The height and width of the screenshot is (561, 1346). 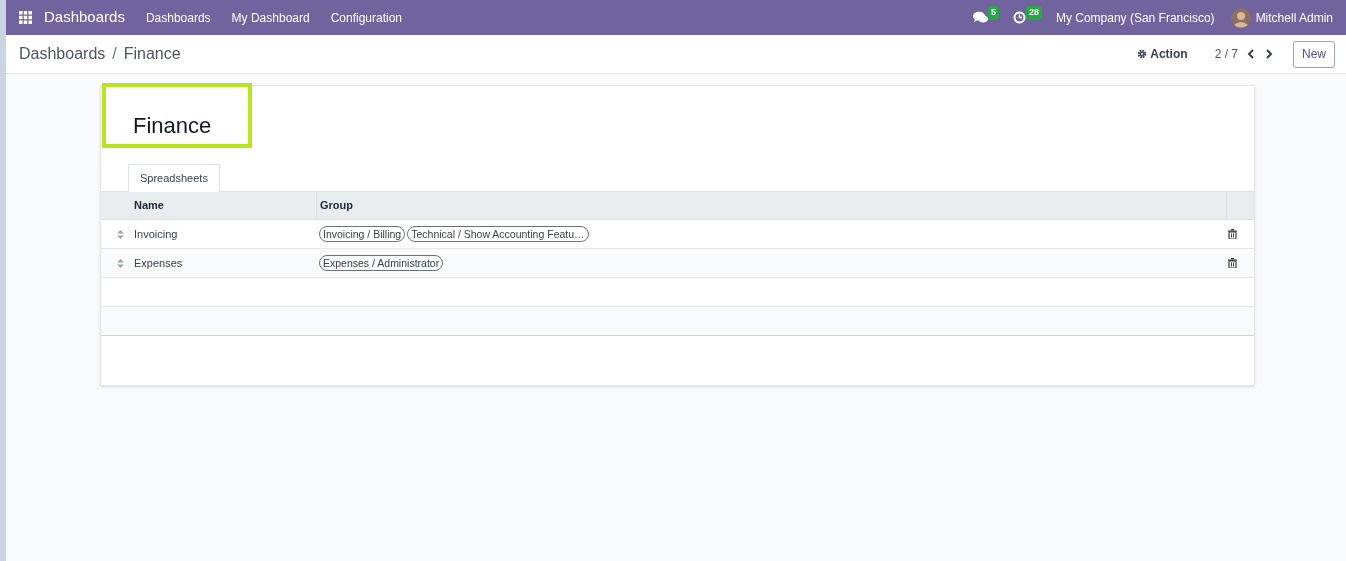 I want to click on user-name: Mitchell Admin, so click(x=1294, y=17).